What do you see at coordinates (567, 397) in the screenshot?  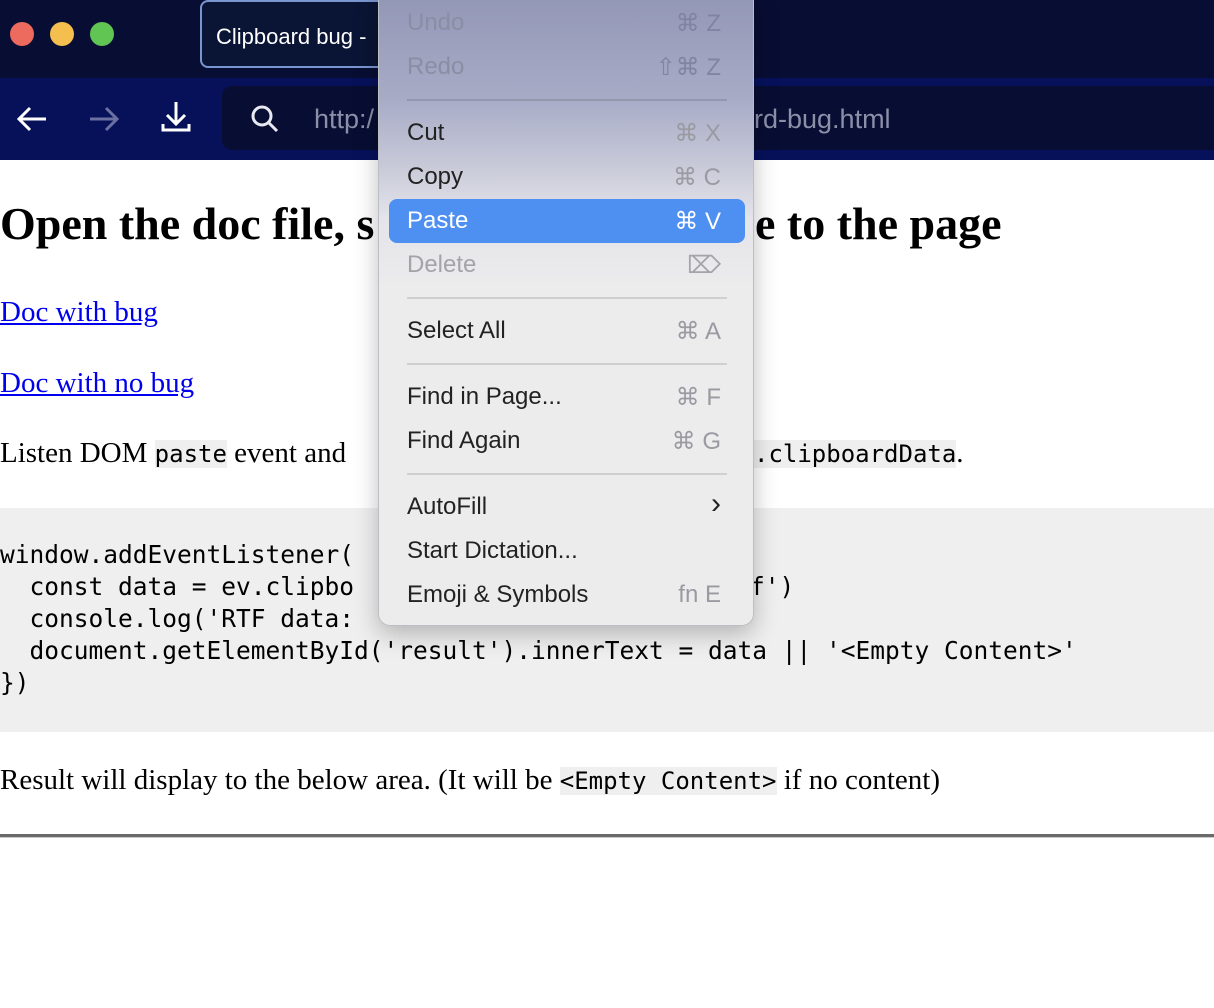 I see `menu-item-find-in-page: Find in Page... ⌘ F` at bounding box center [567, 397].